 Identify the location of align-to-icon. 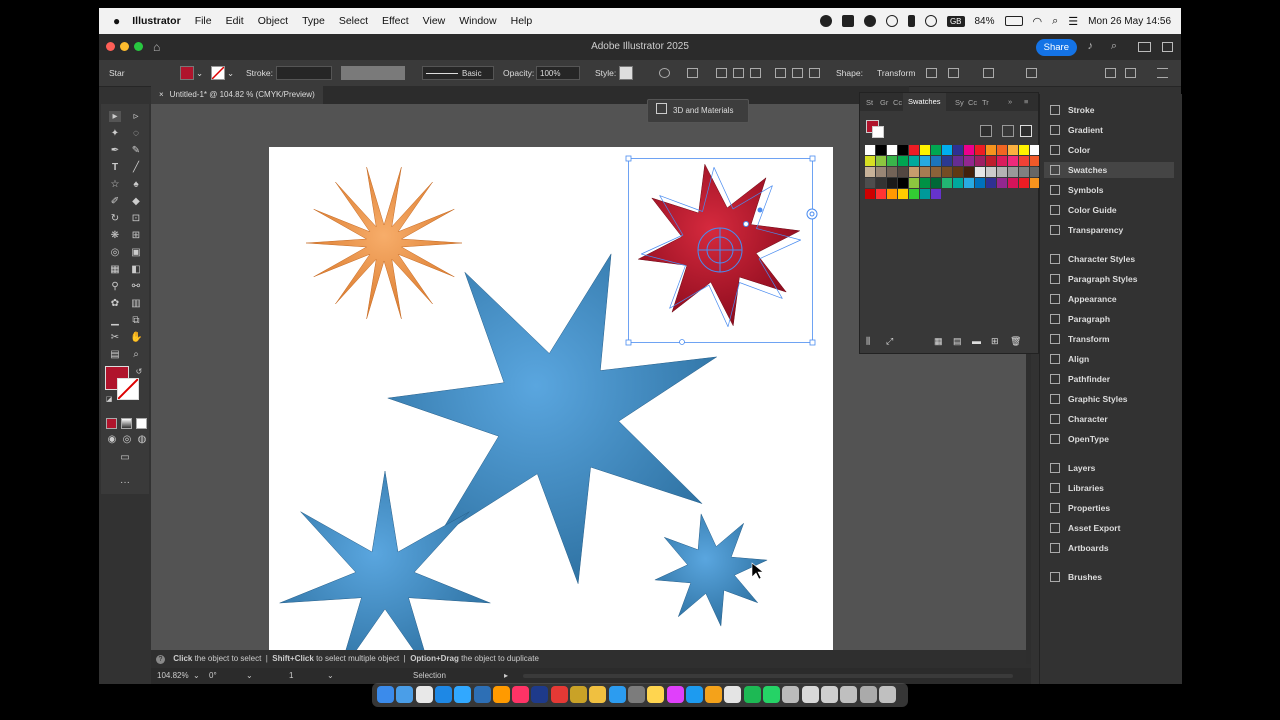
(692, 73).